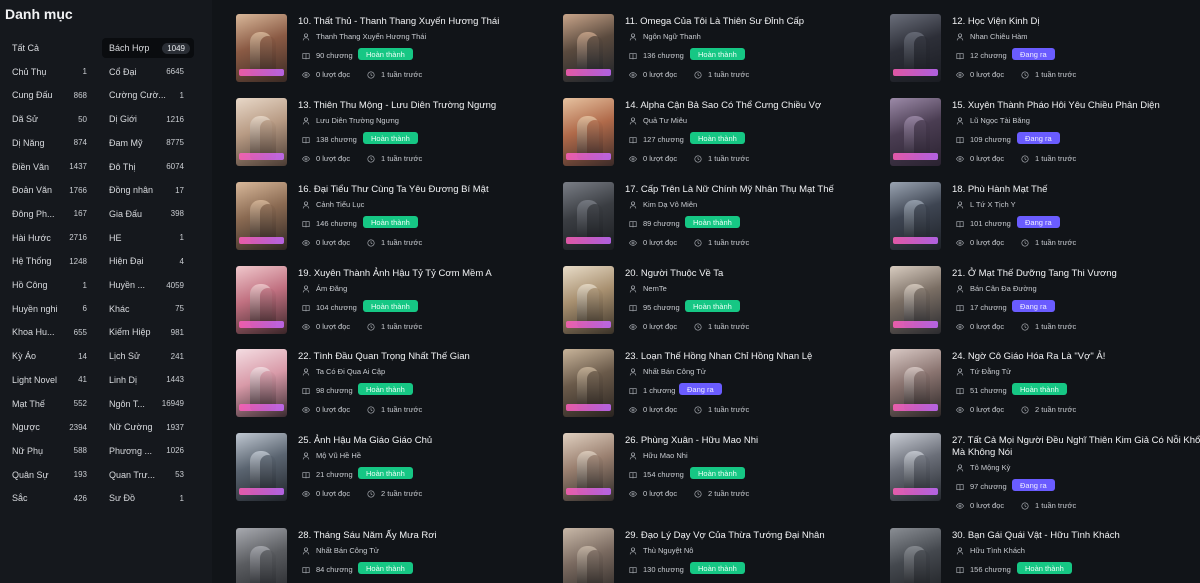 This screenshot has width=1200, height=583. I want to click on category-item: Gia Đấu 398, so click(146, 214).